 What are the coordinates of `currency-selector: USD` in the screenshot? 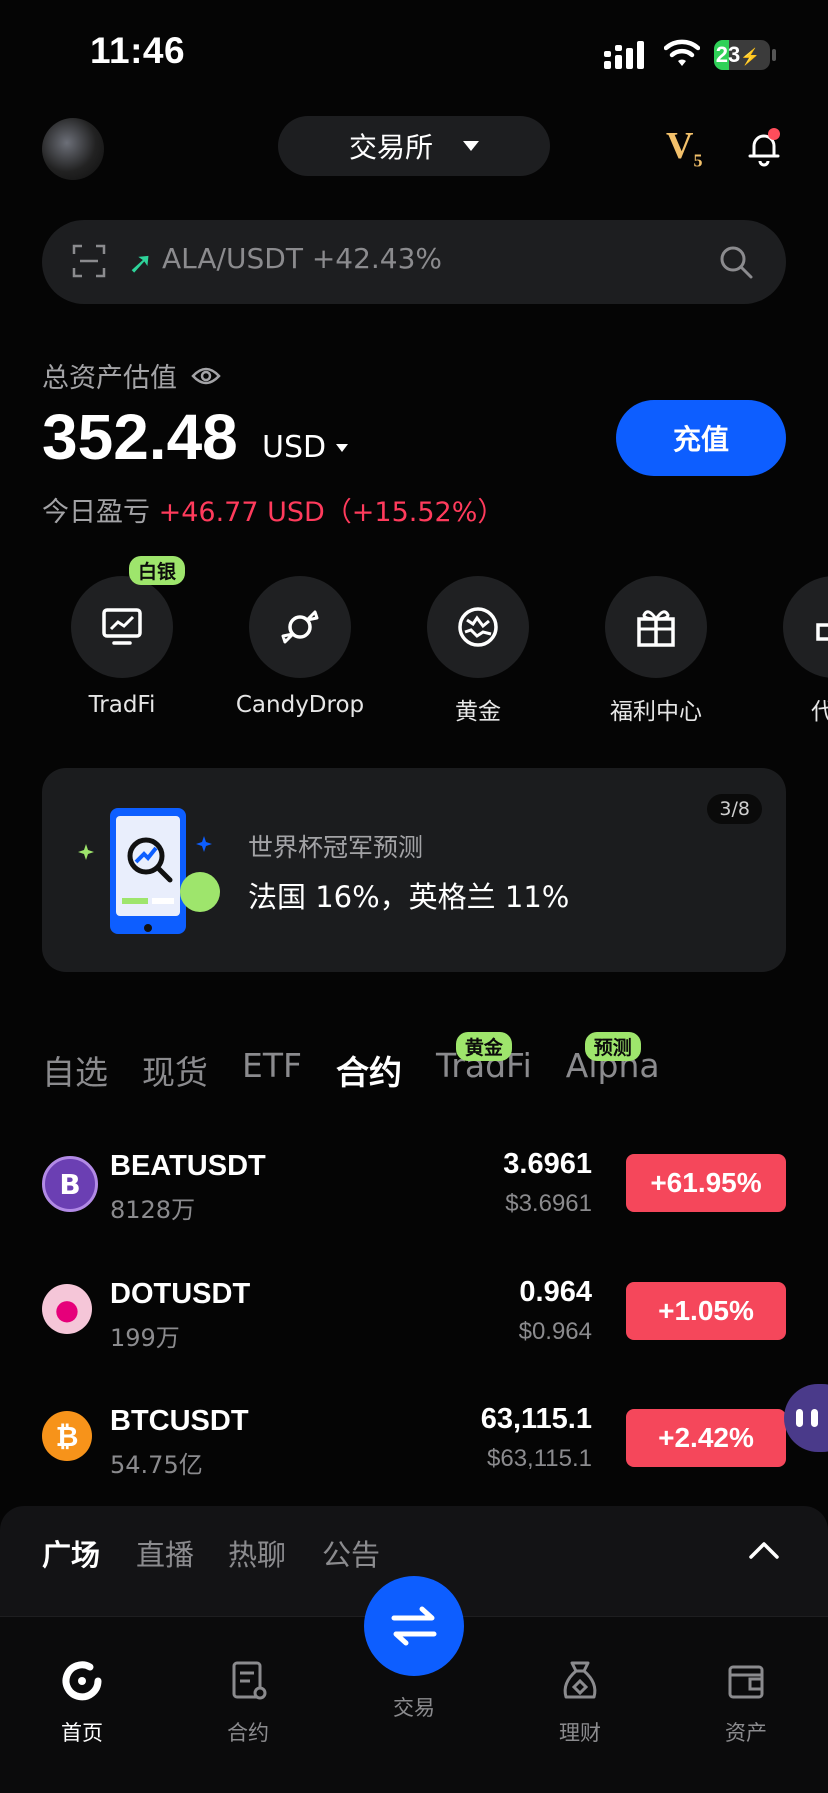 It's located at (305, 447).